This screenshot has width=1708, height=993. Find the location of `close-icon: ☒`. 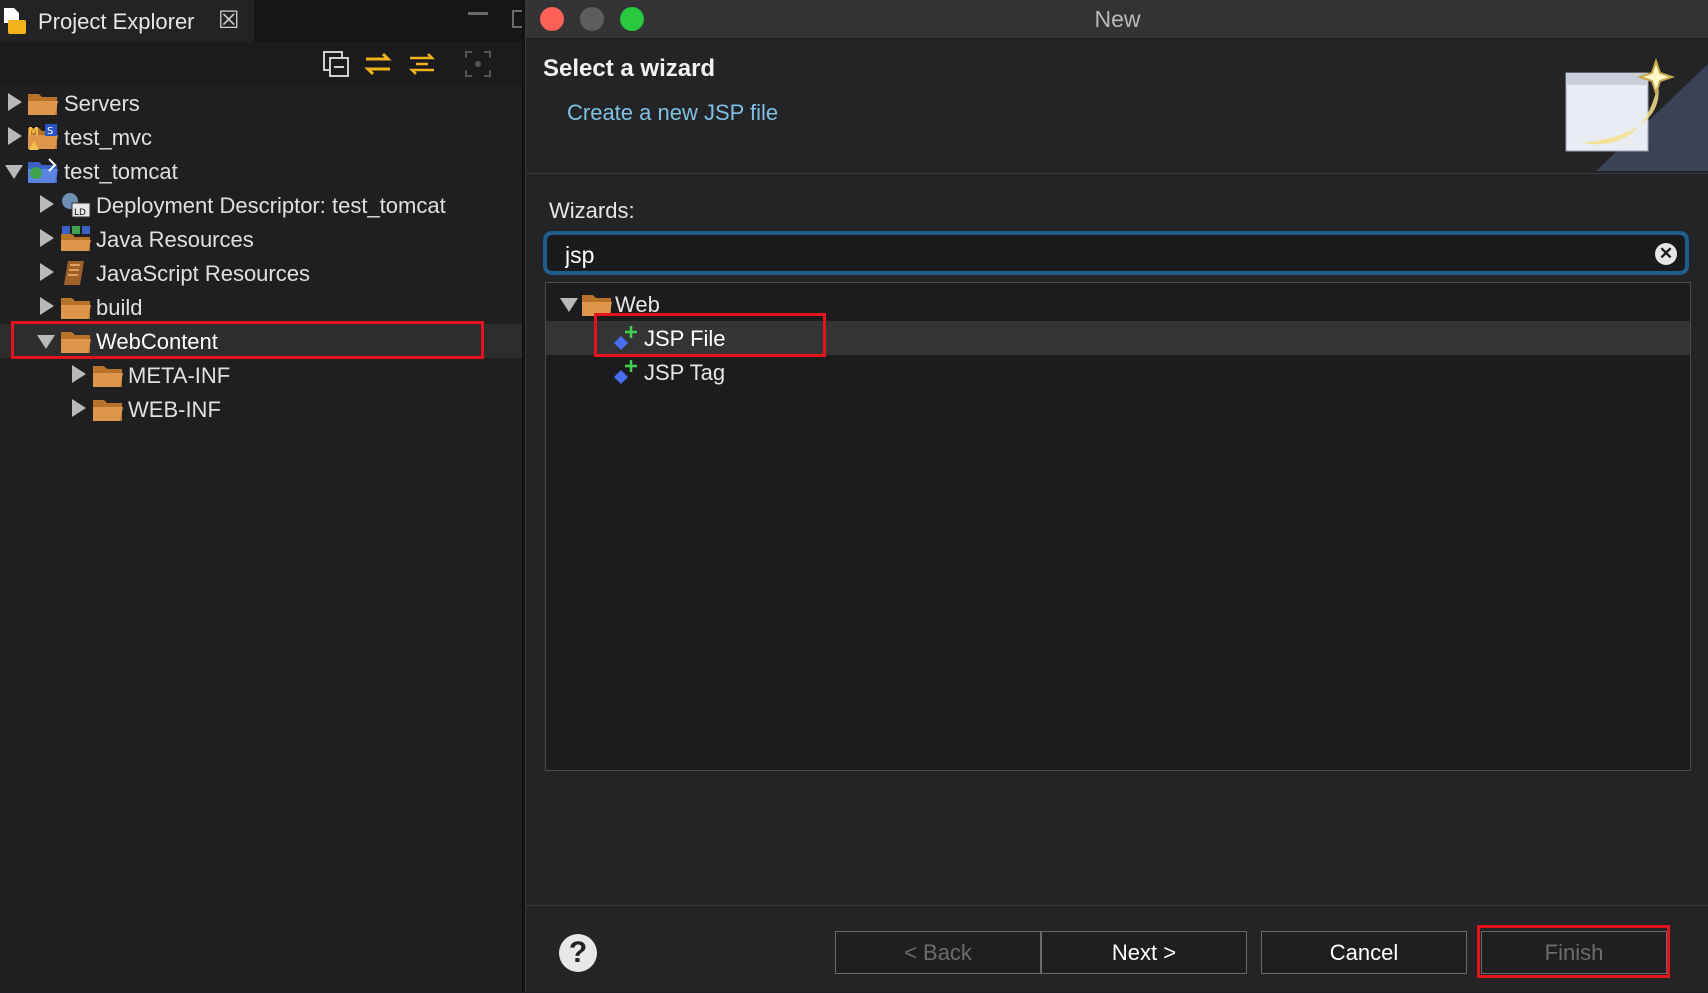

close-icon: ☒ is located at coordinates (229, 20).